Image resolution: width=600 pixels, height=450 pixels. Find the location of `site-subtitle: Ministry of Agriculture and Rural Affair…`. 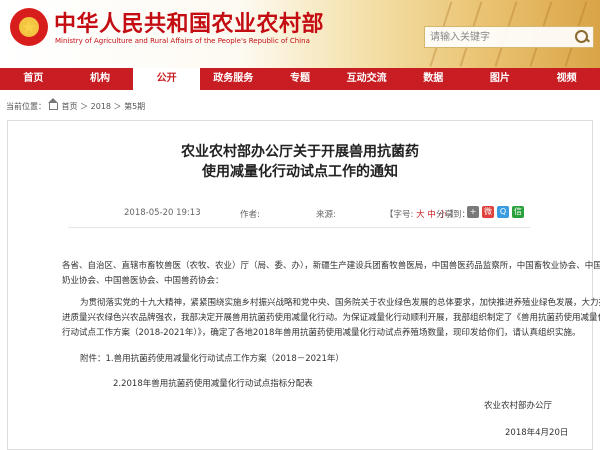

site-subtitle: Ministry of Agriculture and Rural Affair… is located at coordinates (182, 41).